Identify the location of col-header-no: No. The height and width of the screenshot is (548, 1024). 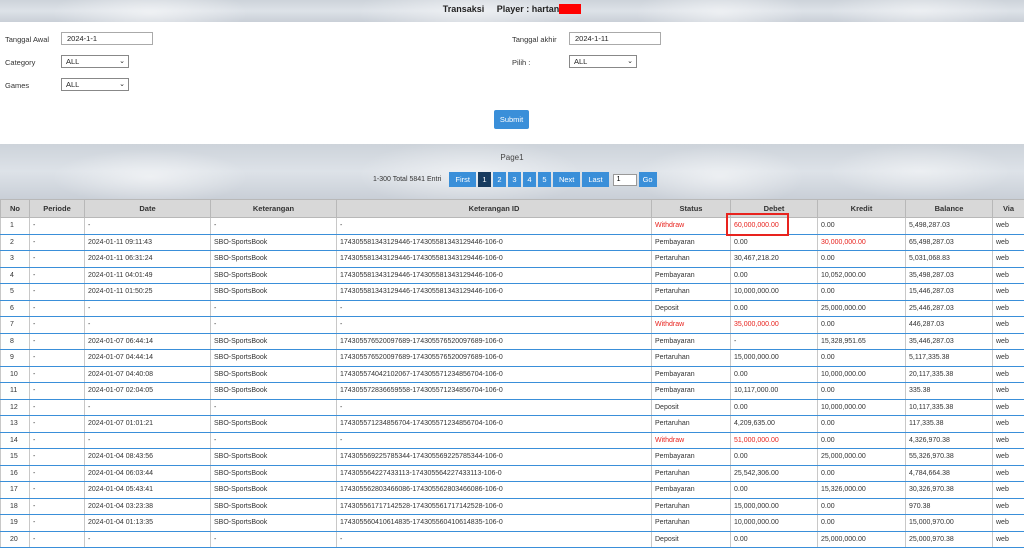
(15, 208).